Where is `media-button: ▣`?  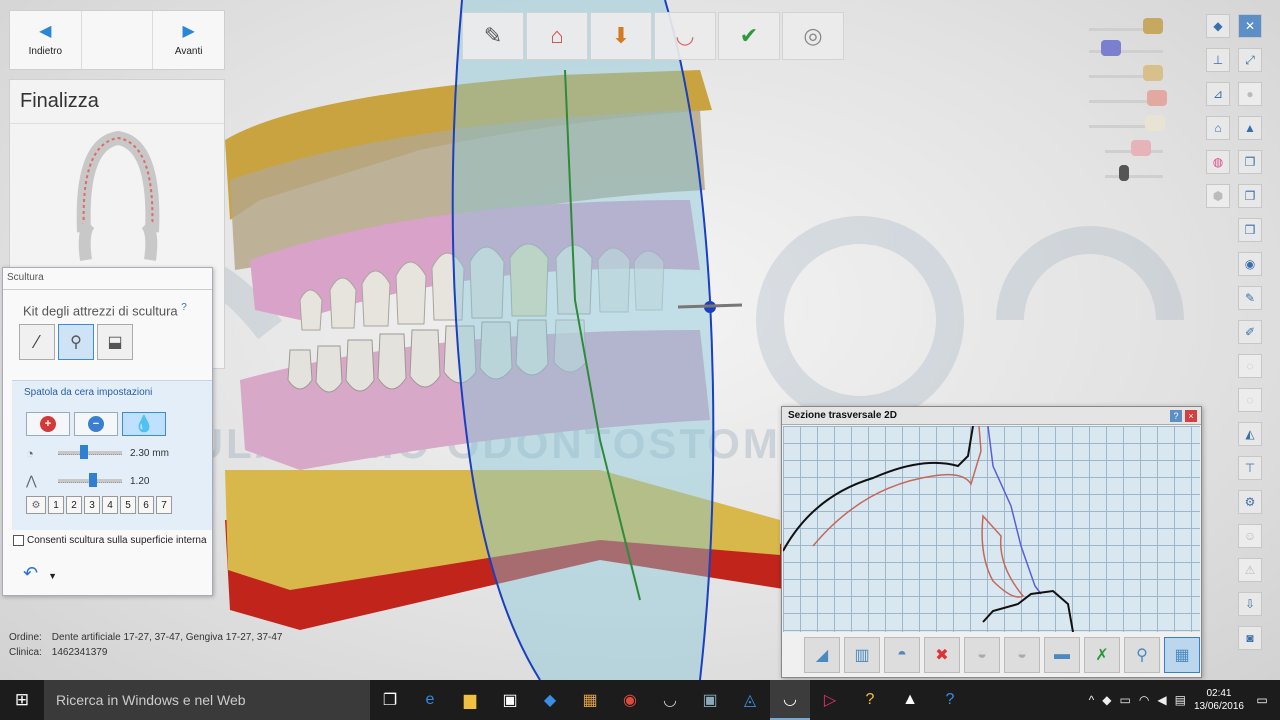
media-button: ▣ is located at coordinates (710, 700).